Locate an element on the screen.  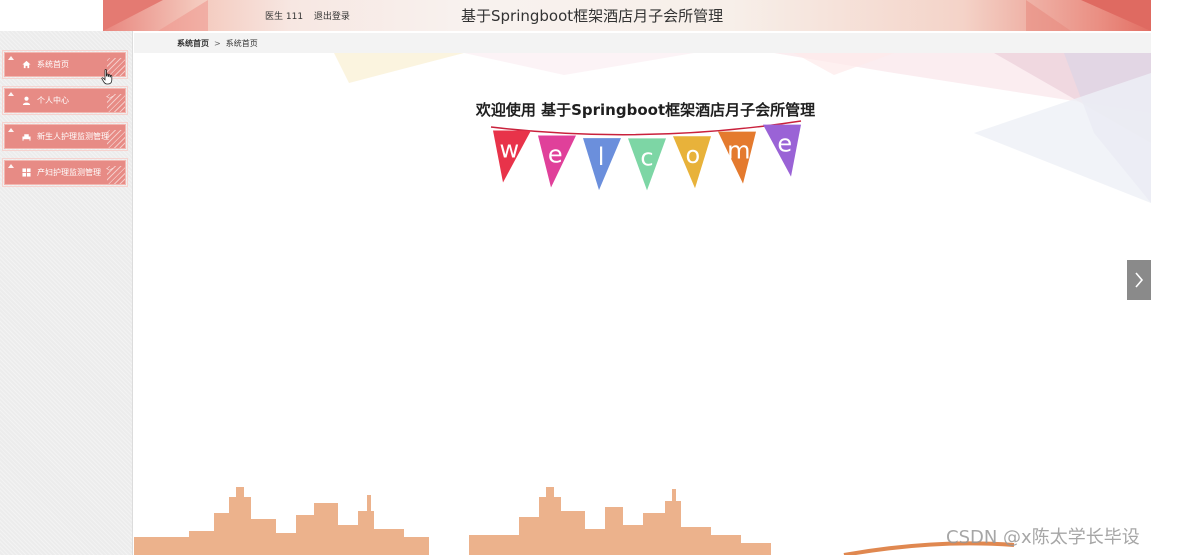
sidebar-item-newborn-care: 新生人护理监测管理 is located at coordinates (65, 136).